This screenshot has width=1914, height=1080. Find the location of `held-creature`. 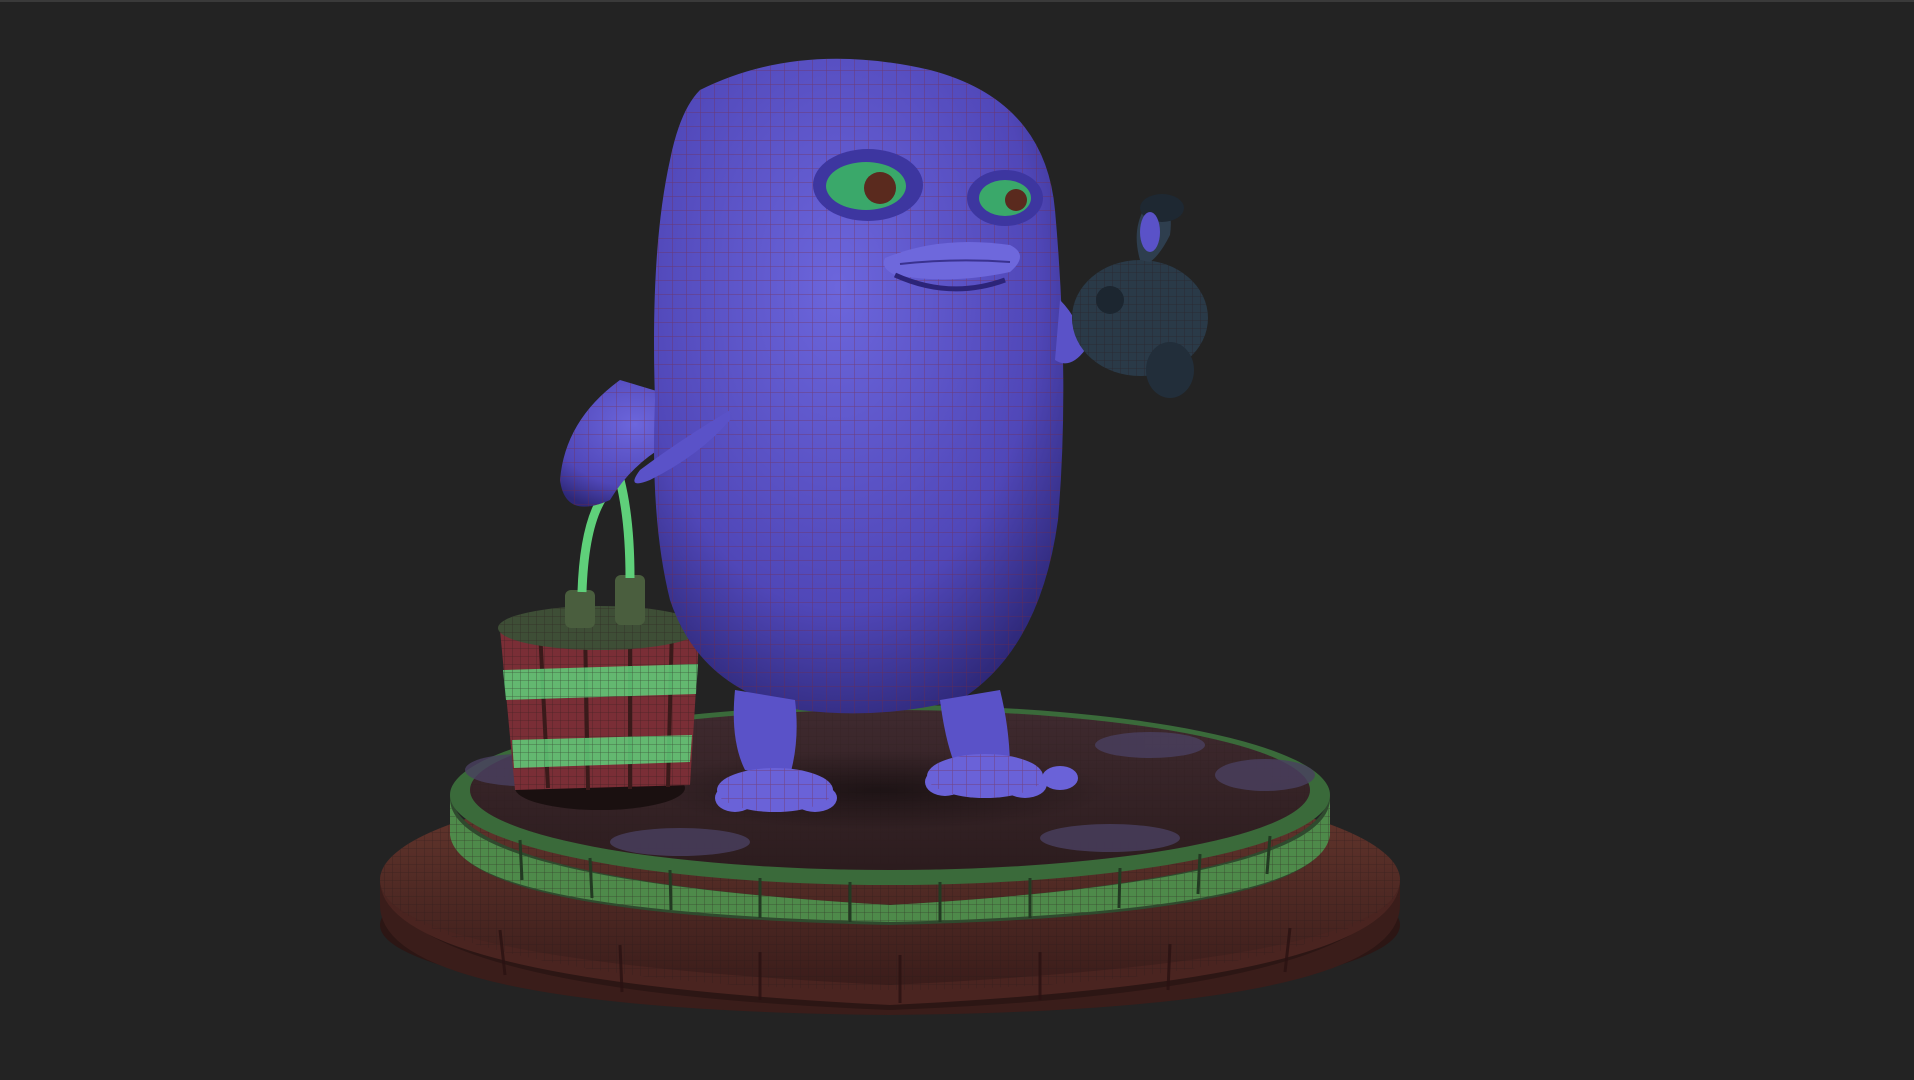

held-creature is located at coordinates (1140, 296).